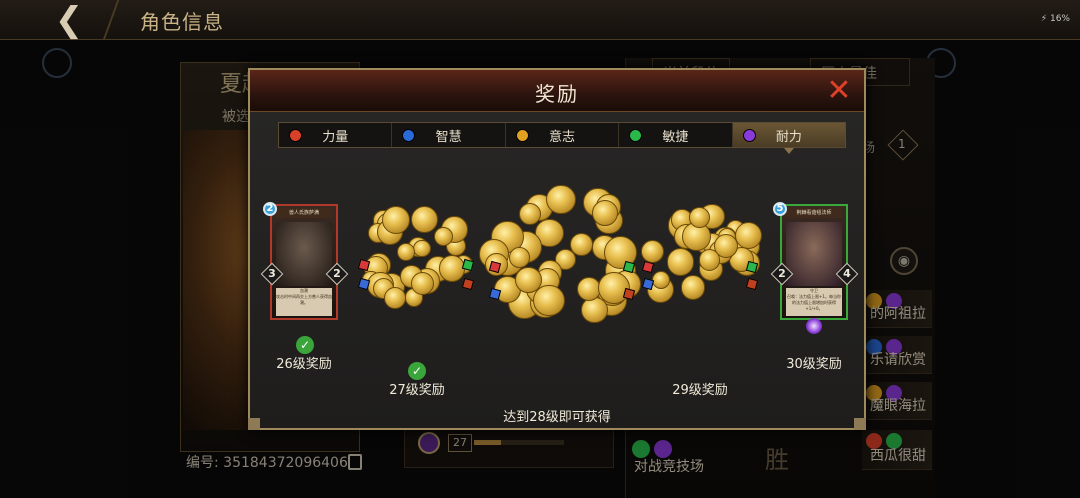 The image size is (1080, 498). I want to click on top-bar: ❮ 角色信息 ⚡ 16%, so click(540, 20).